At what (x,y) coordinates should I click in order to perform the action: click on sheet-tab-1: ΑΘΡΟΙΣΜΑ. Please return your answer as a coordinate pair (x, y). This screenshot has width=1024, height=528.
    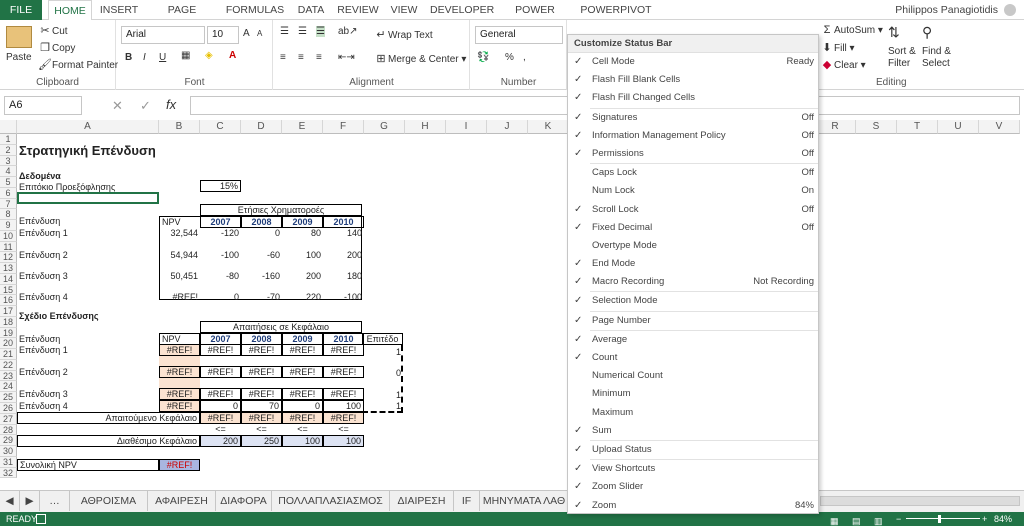
    Looking at the image, I should click on (109, 501).